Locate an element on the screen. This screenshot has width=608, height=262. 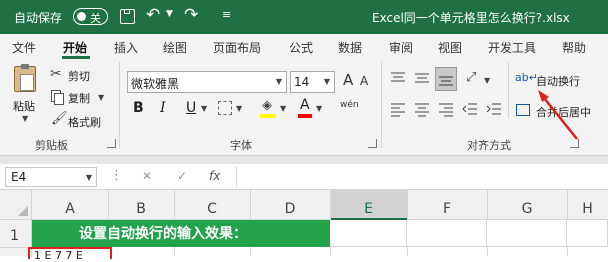
select-all-corner is located at coordinates (16, 205).